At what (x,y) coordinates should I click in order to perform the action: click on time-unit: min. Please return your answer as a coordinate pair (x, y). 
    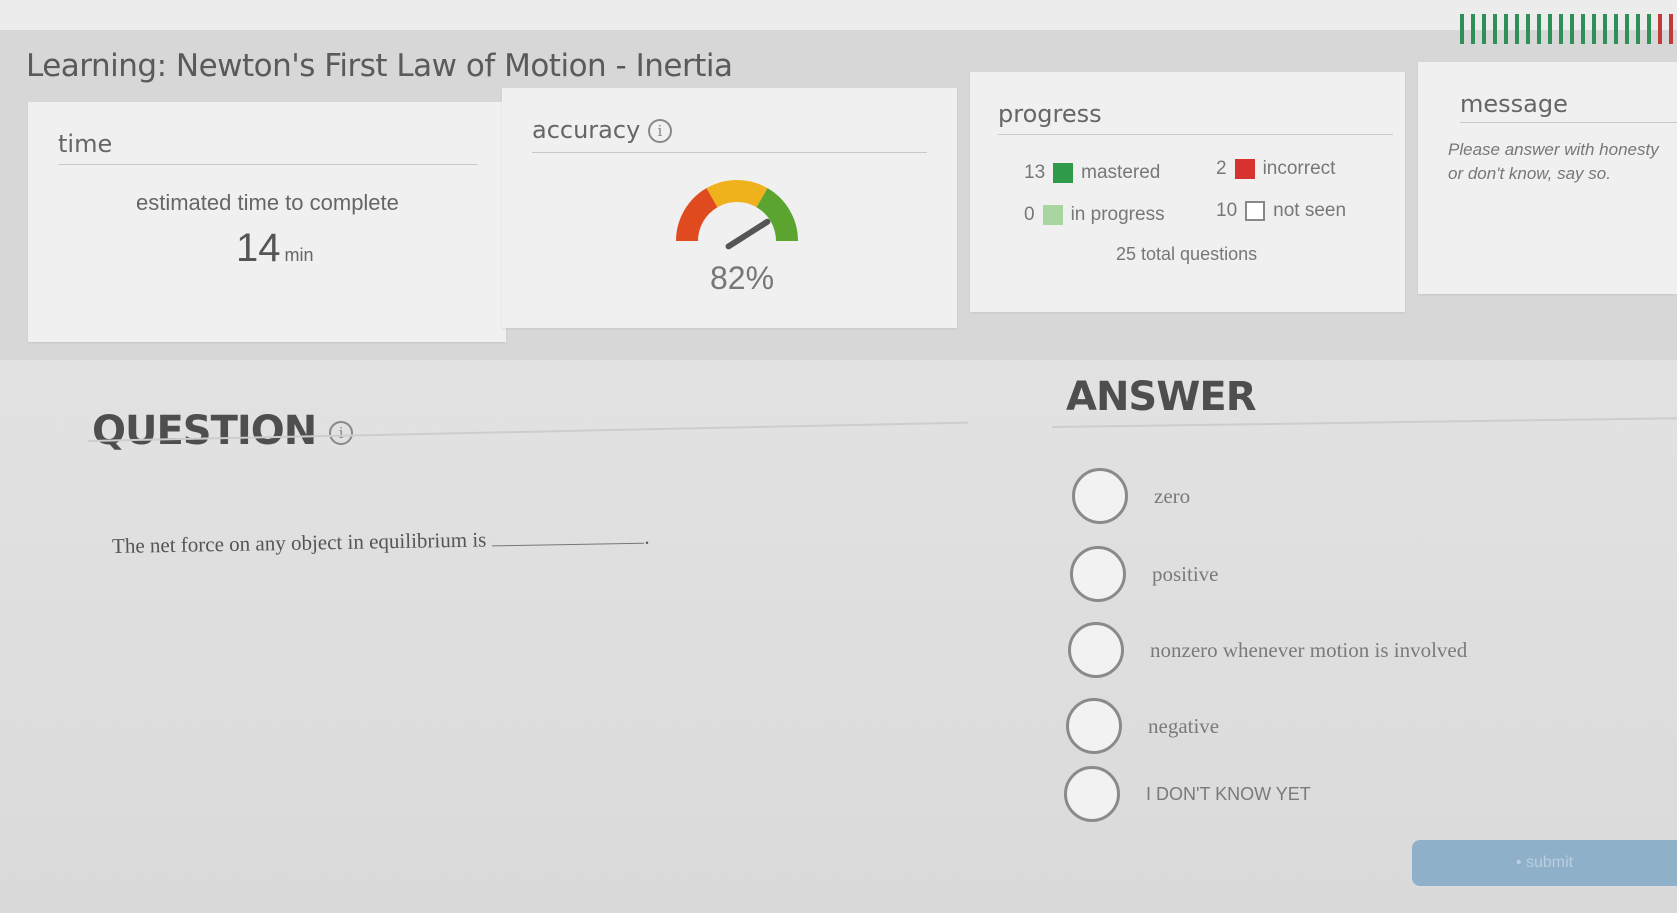
    Looking at the image, I should click on (299, 255).